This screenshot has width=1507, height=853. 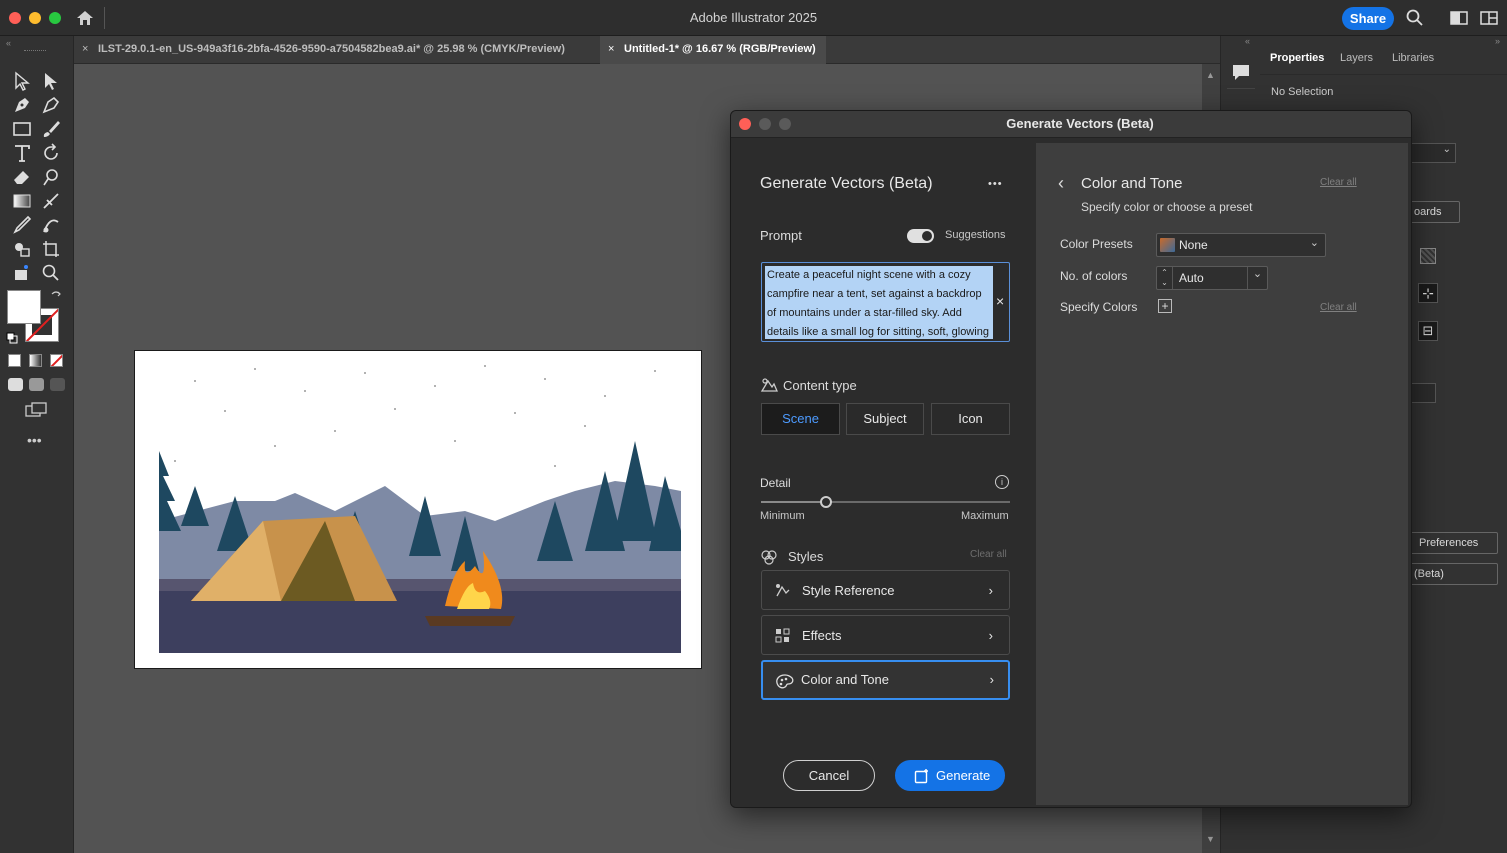 I want to click on campfire-scene-artwork, so click(x=418, y=509).